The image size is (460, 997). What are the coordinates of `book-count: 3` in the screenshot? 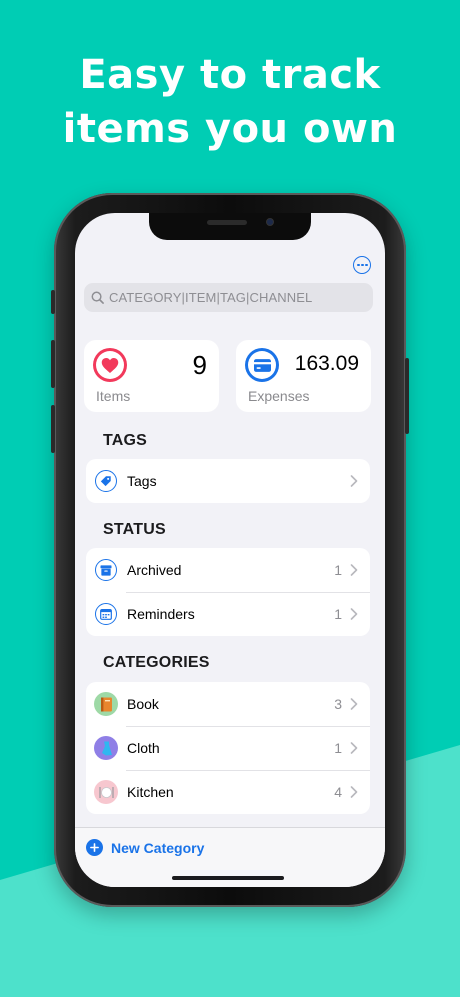 It's located at (338, 704).